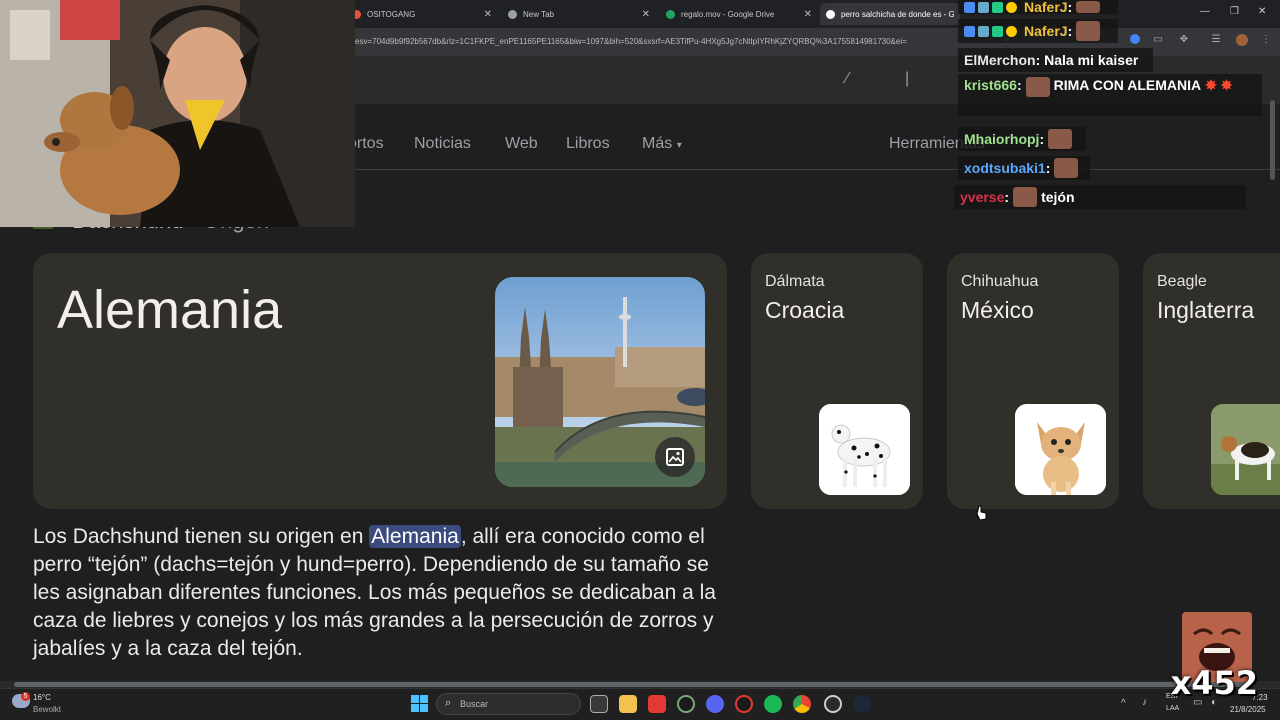 Image resolution: width=1280 pixels, height=720 pixels. What do you see at coordinates (1144, 702) in the screenshot?
I see `mic-tray-icon: ♪` at bounding box center [1144, 702].